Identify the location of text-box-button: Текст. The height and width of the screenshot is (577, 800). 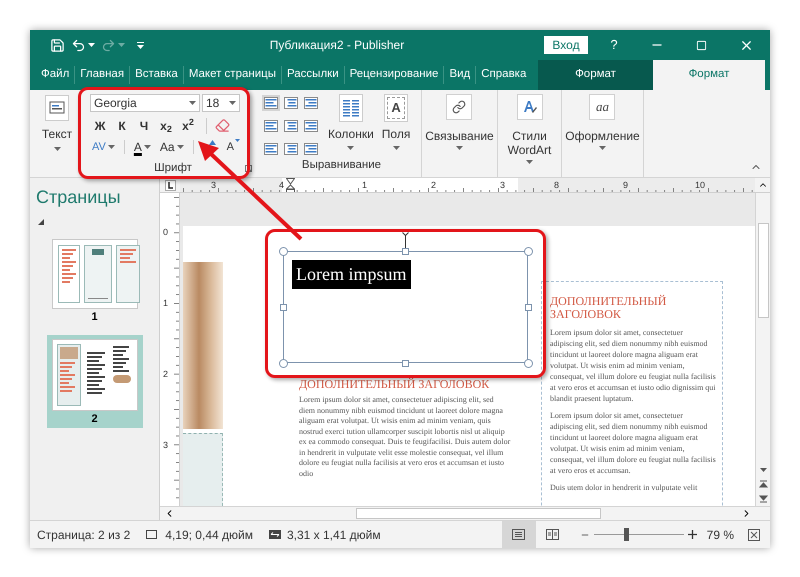
(57, 133).